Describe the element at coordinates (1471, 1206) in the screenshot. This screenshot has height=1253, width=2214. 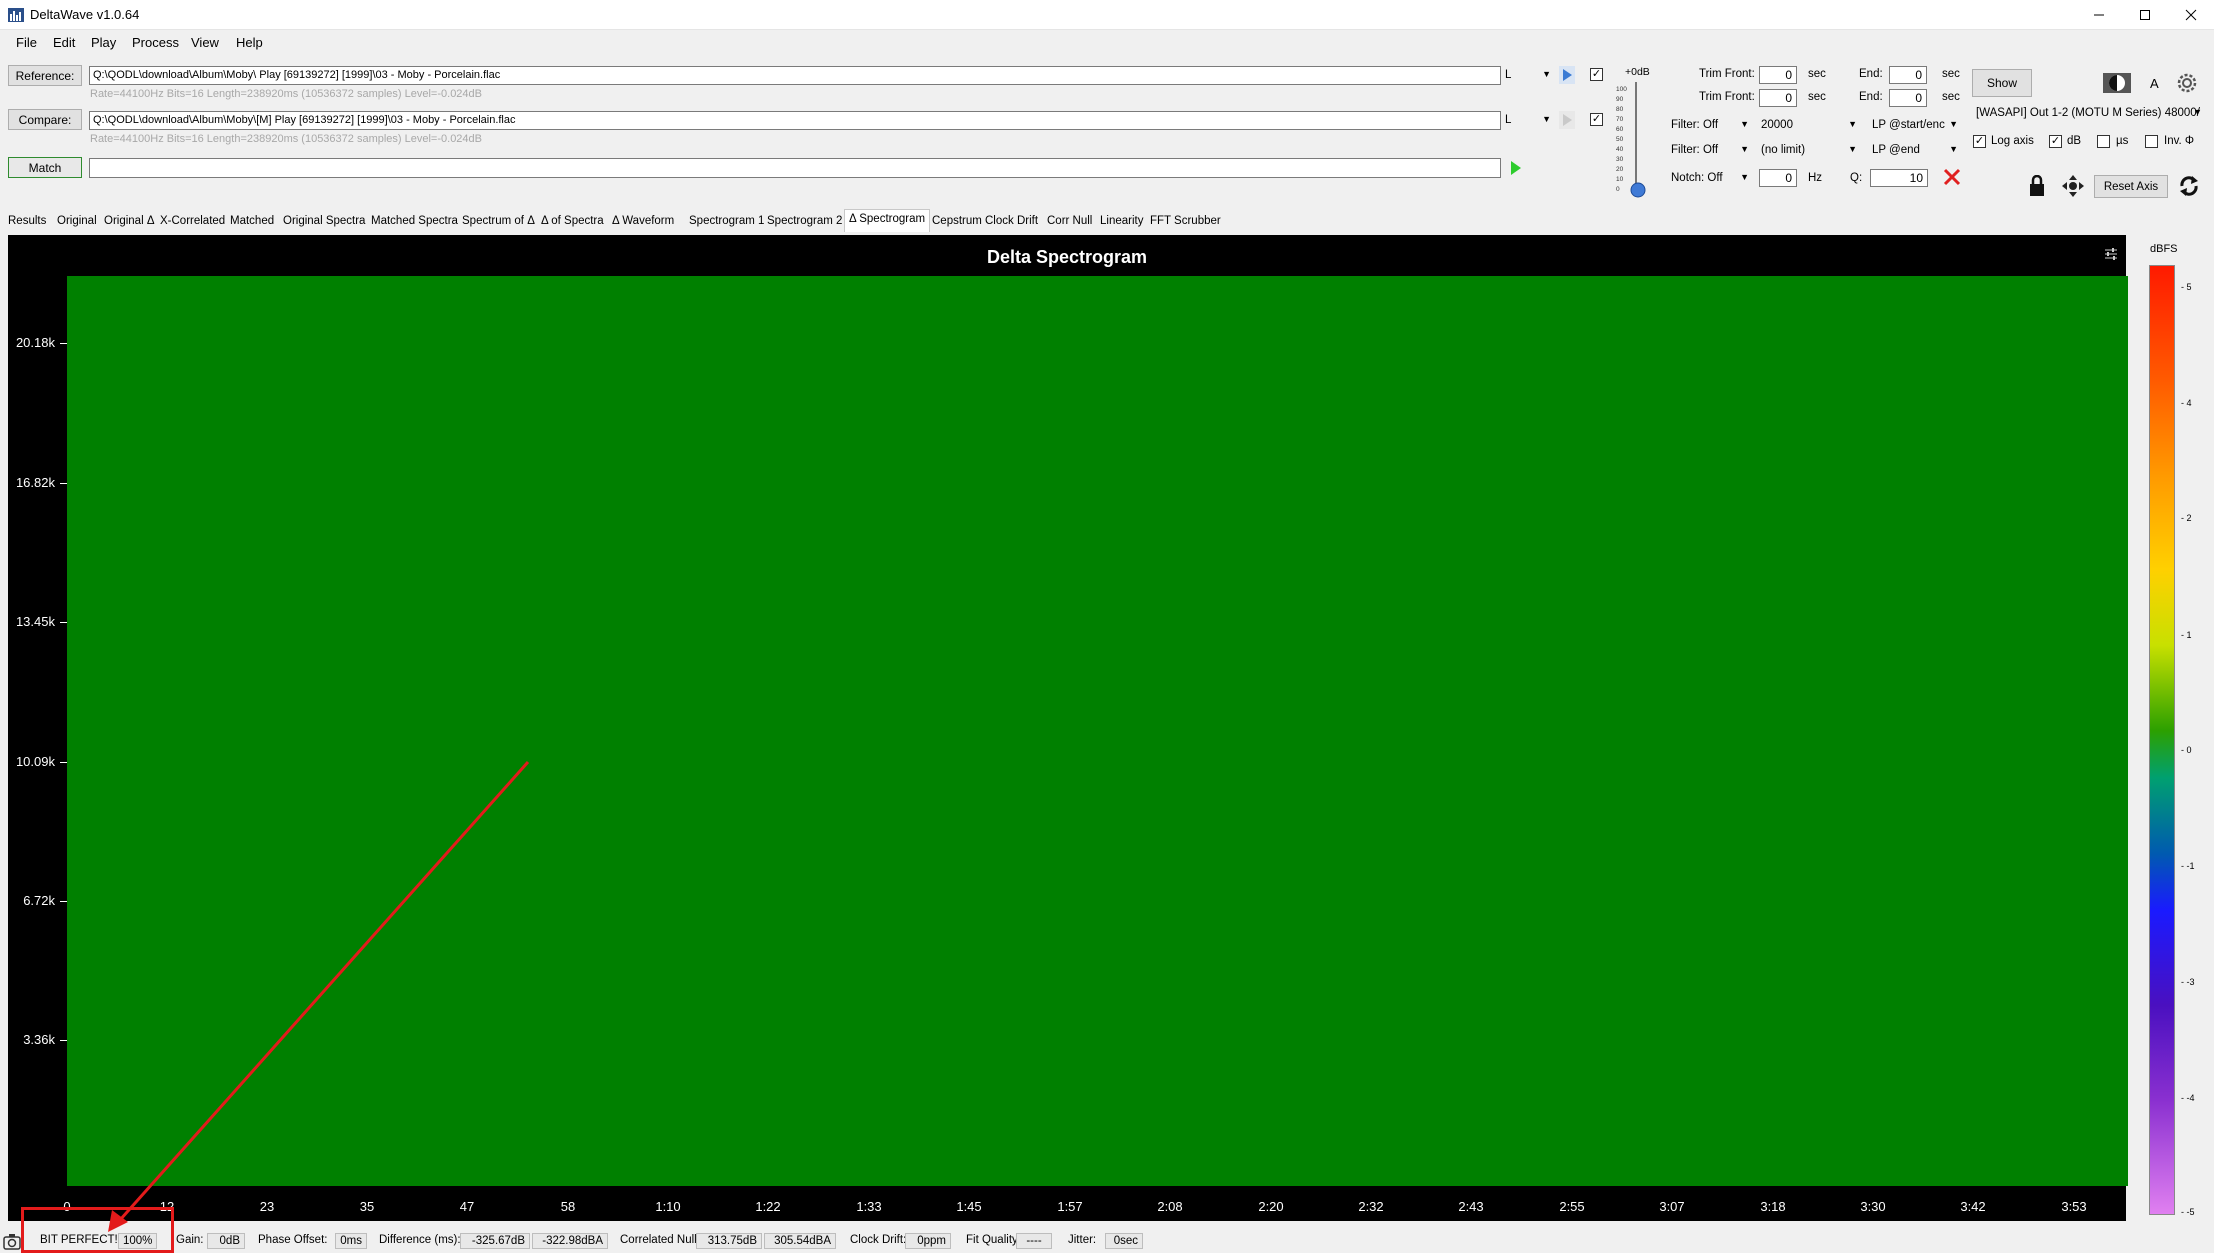
I see `x-tick-label: 2:43` at that location.